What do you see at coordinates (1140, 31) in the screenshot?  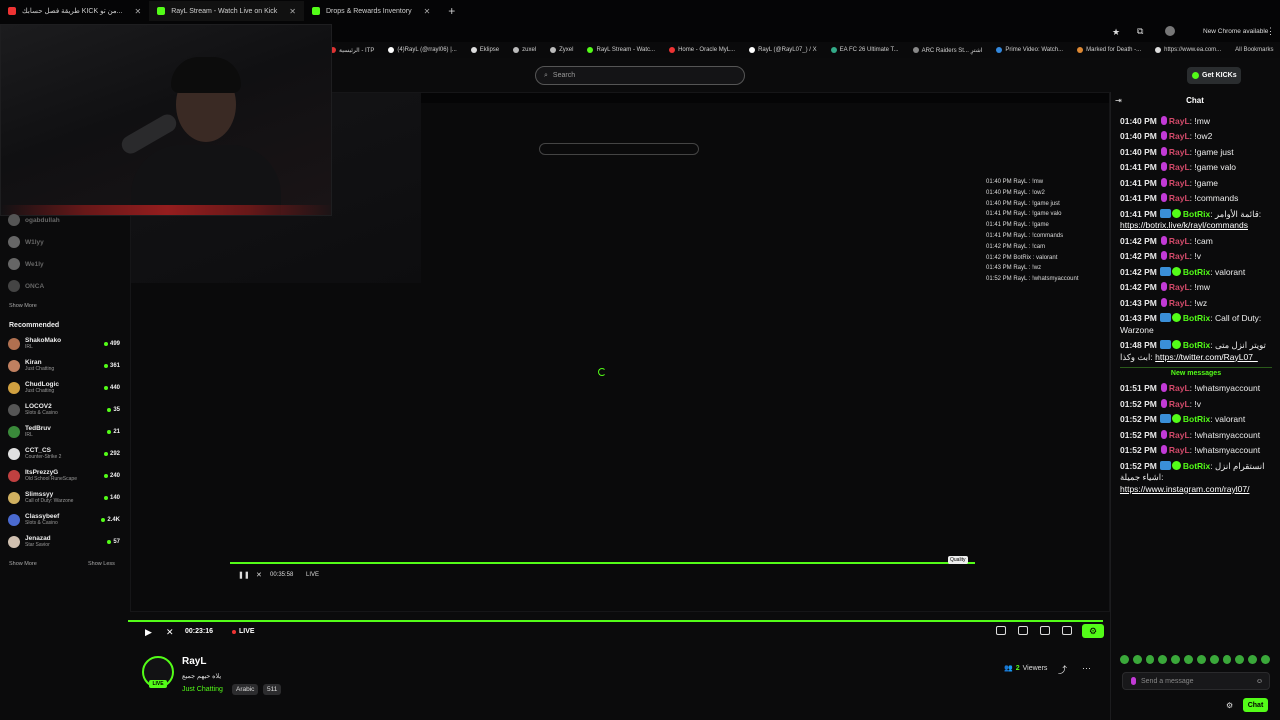 I see `extensions-icon: ⧉` at bounding box center [1140, 31].